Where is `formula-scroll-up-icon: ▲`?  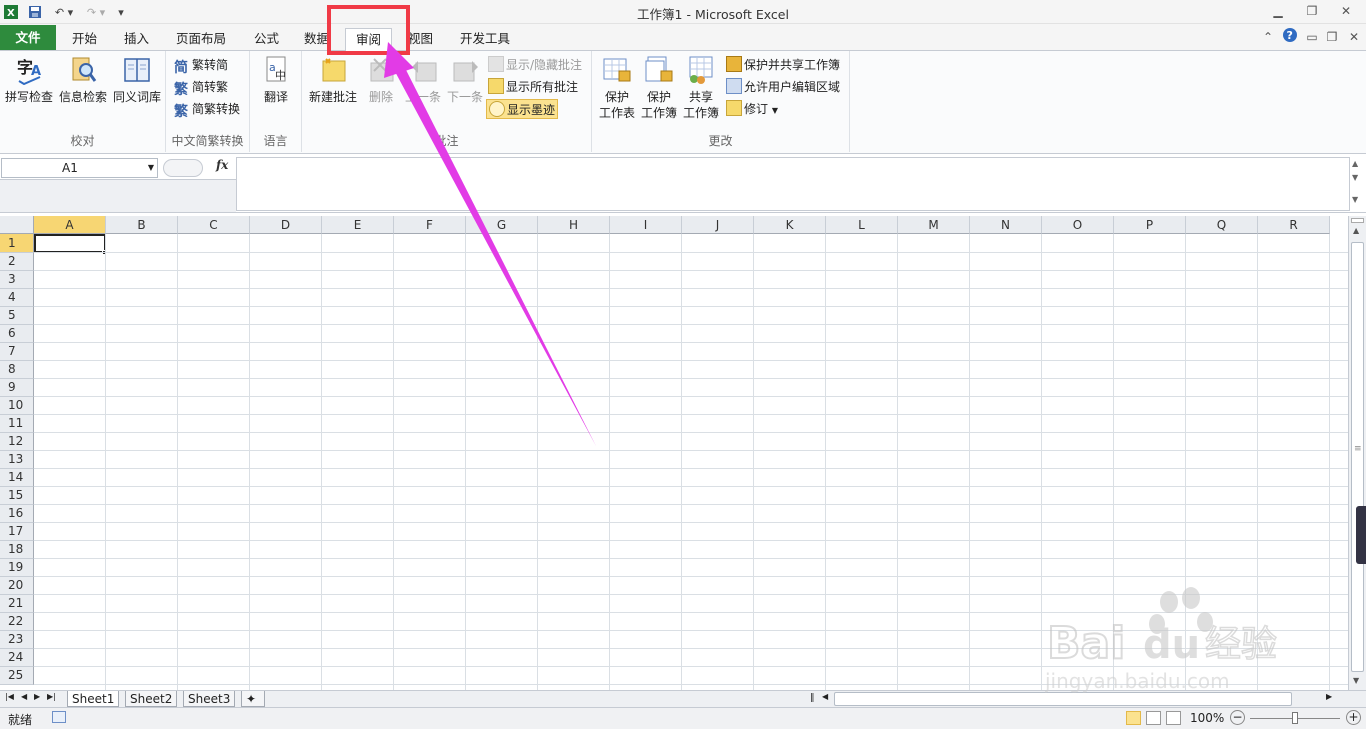
formula-scroll-up-icon: ▲ is located at coordinates (1355, 163).